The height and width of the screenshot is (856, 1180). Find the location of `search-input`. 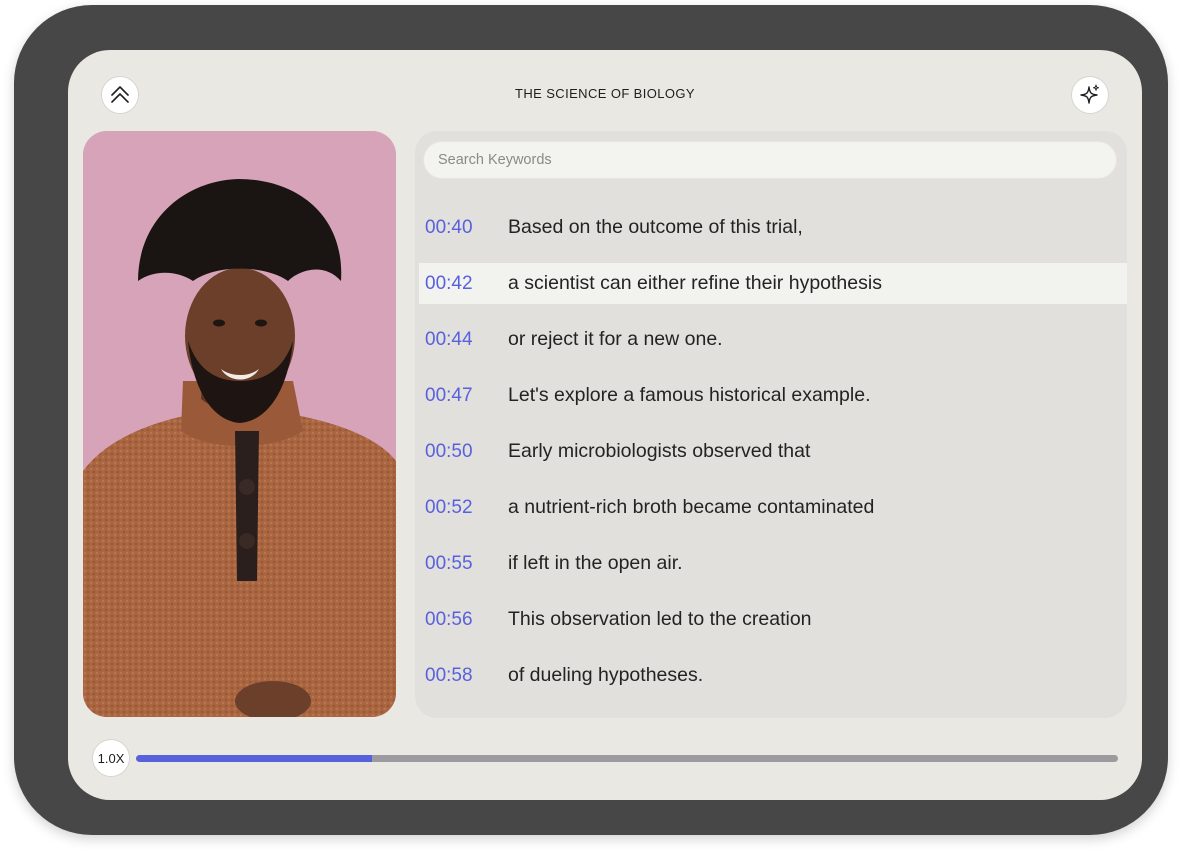

search-input is located at coordinates (770, 160).